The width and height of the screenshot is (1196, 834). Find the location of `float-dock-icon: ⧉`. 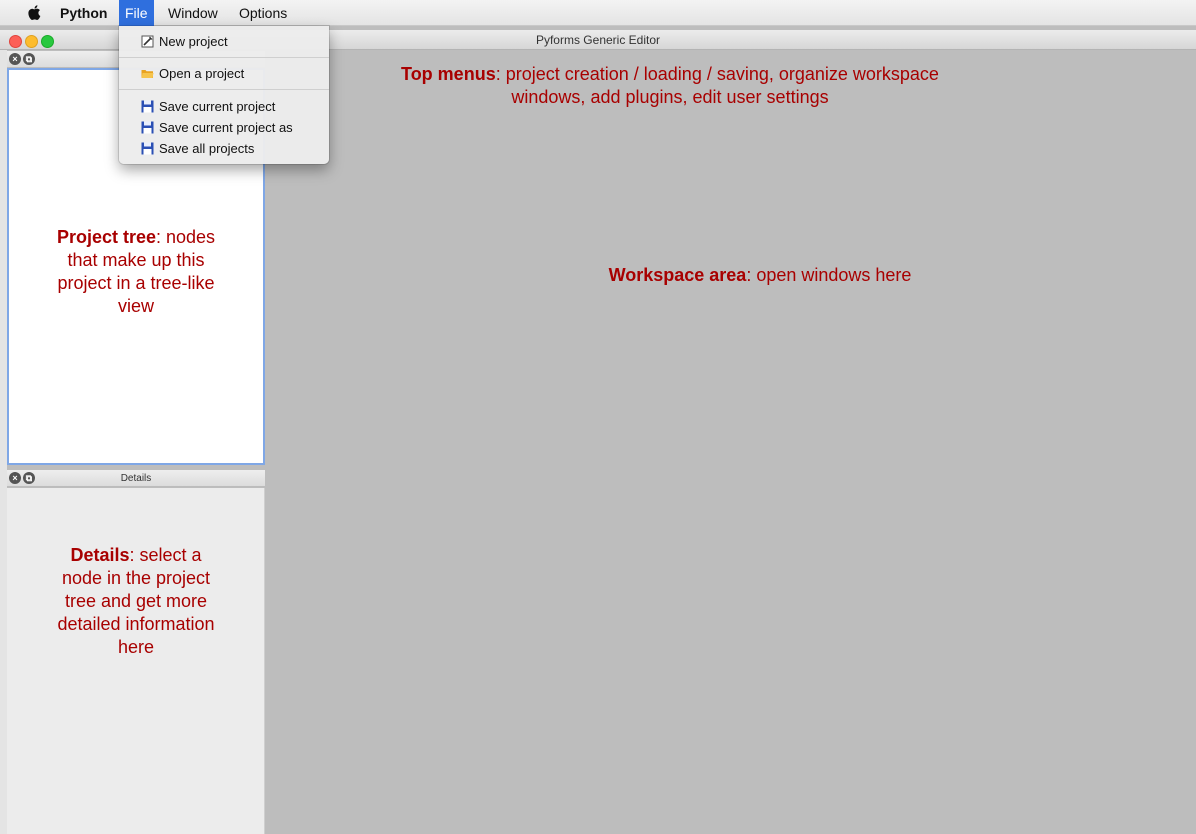

float-dock-icon: ⧉ is located at coordinates (29, 59).